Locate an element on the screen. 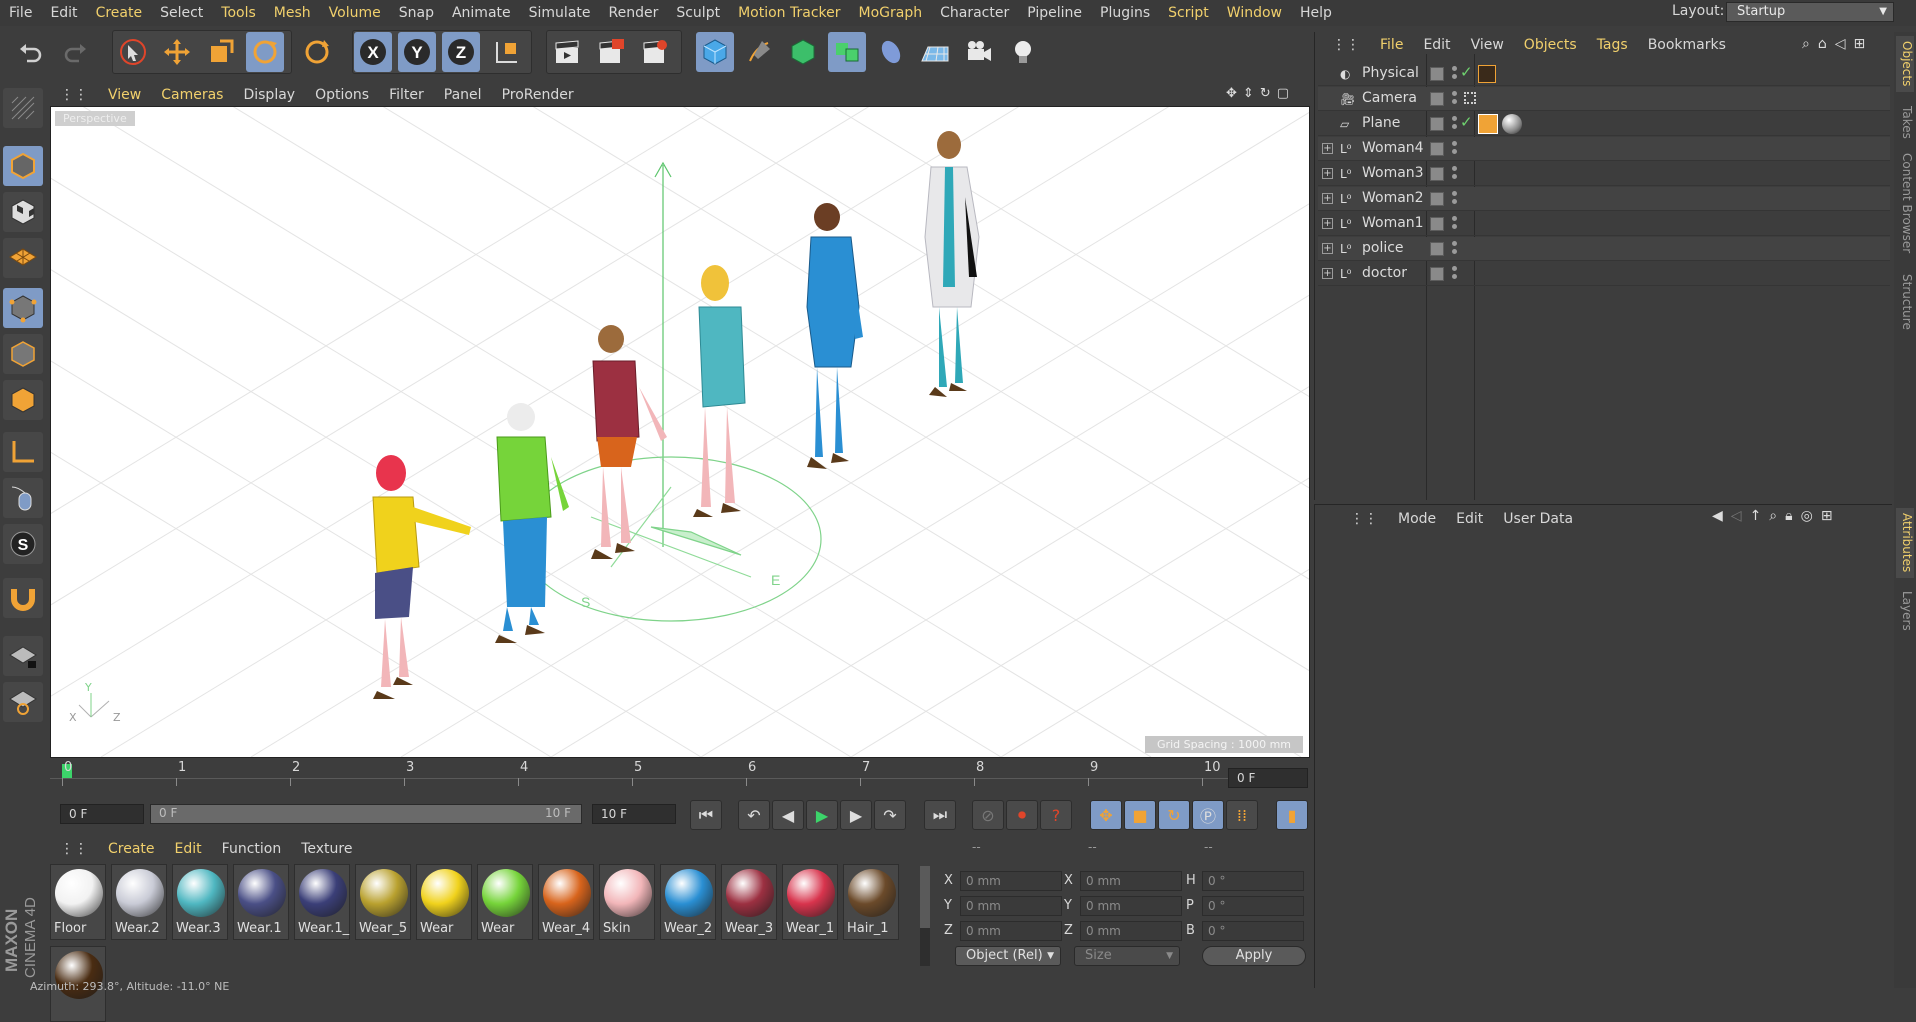  object-row: + L⁰ doctor is located at coordinates (1604, 274).